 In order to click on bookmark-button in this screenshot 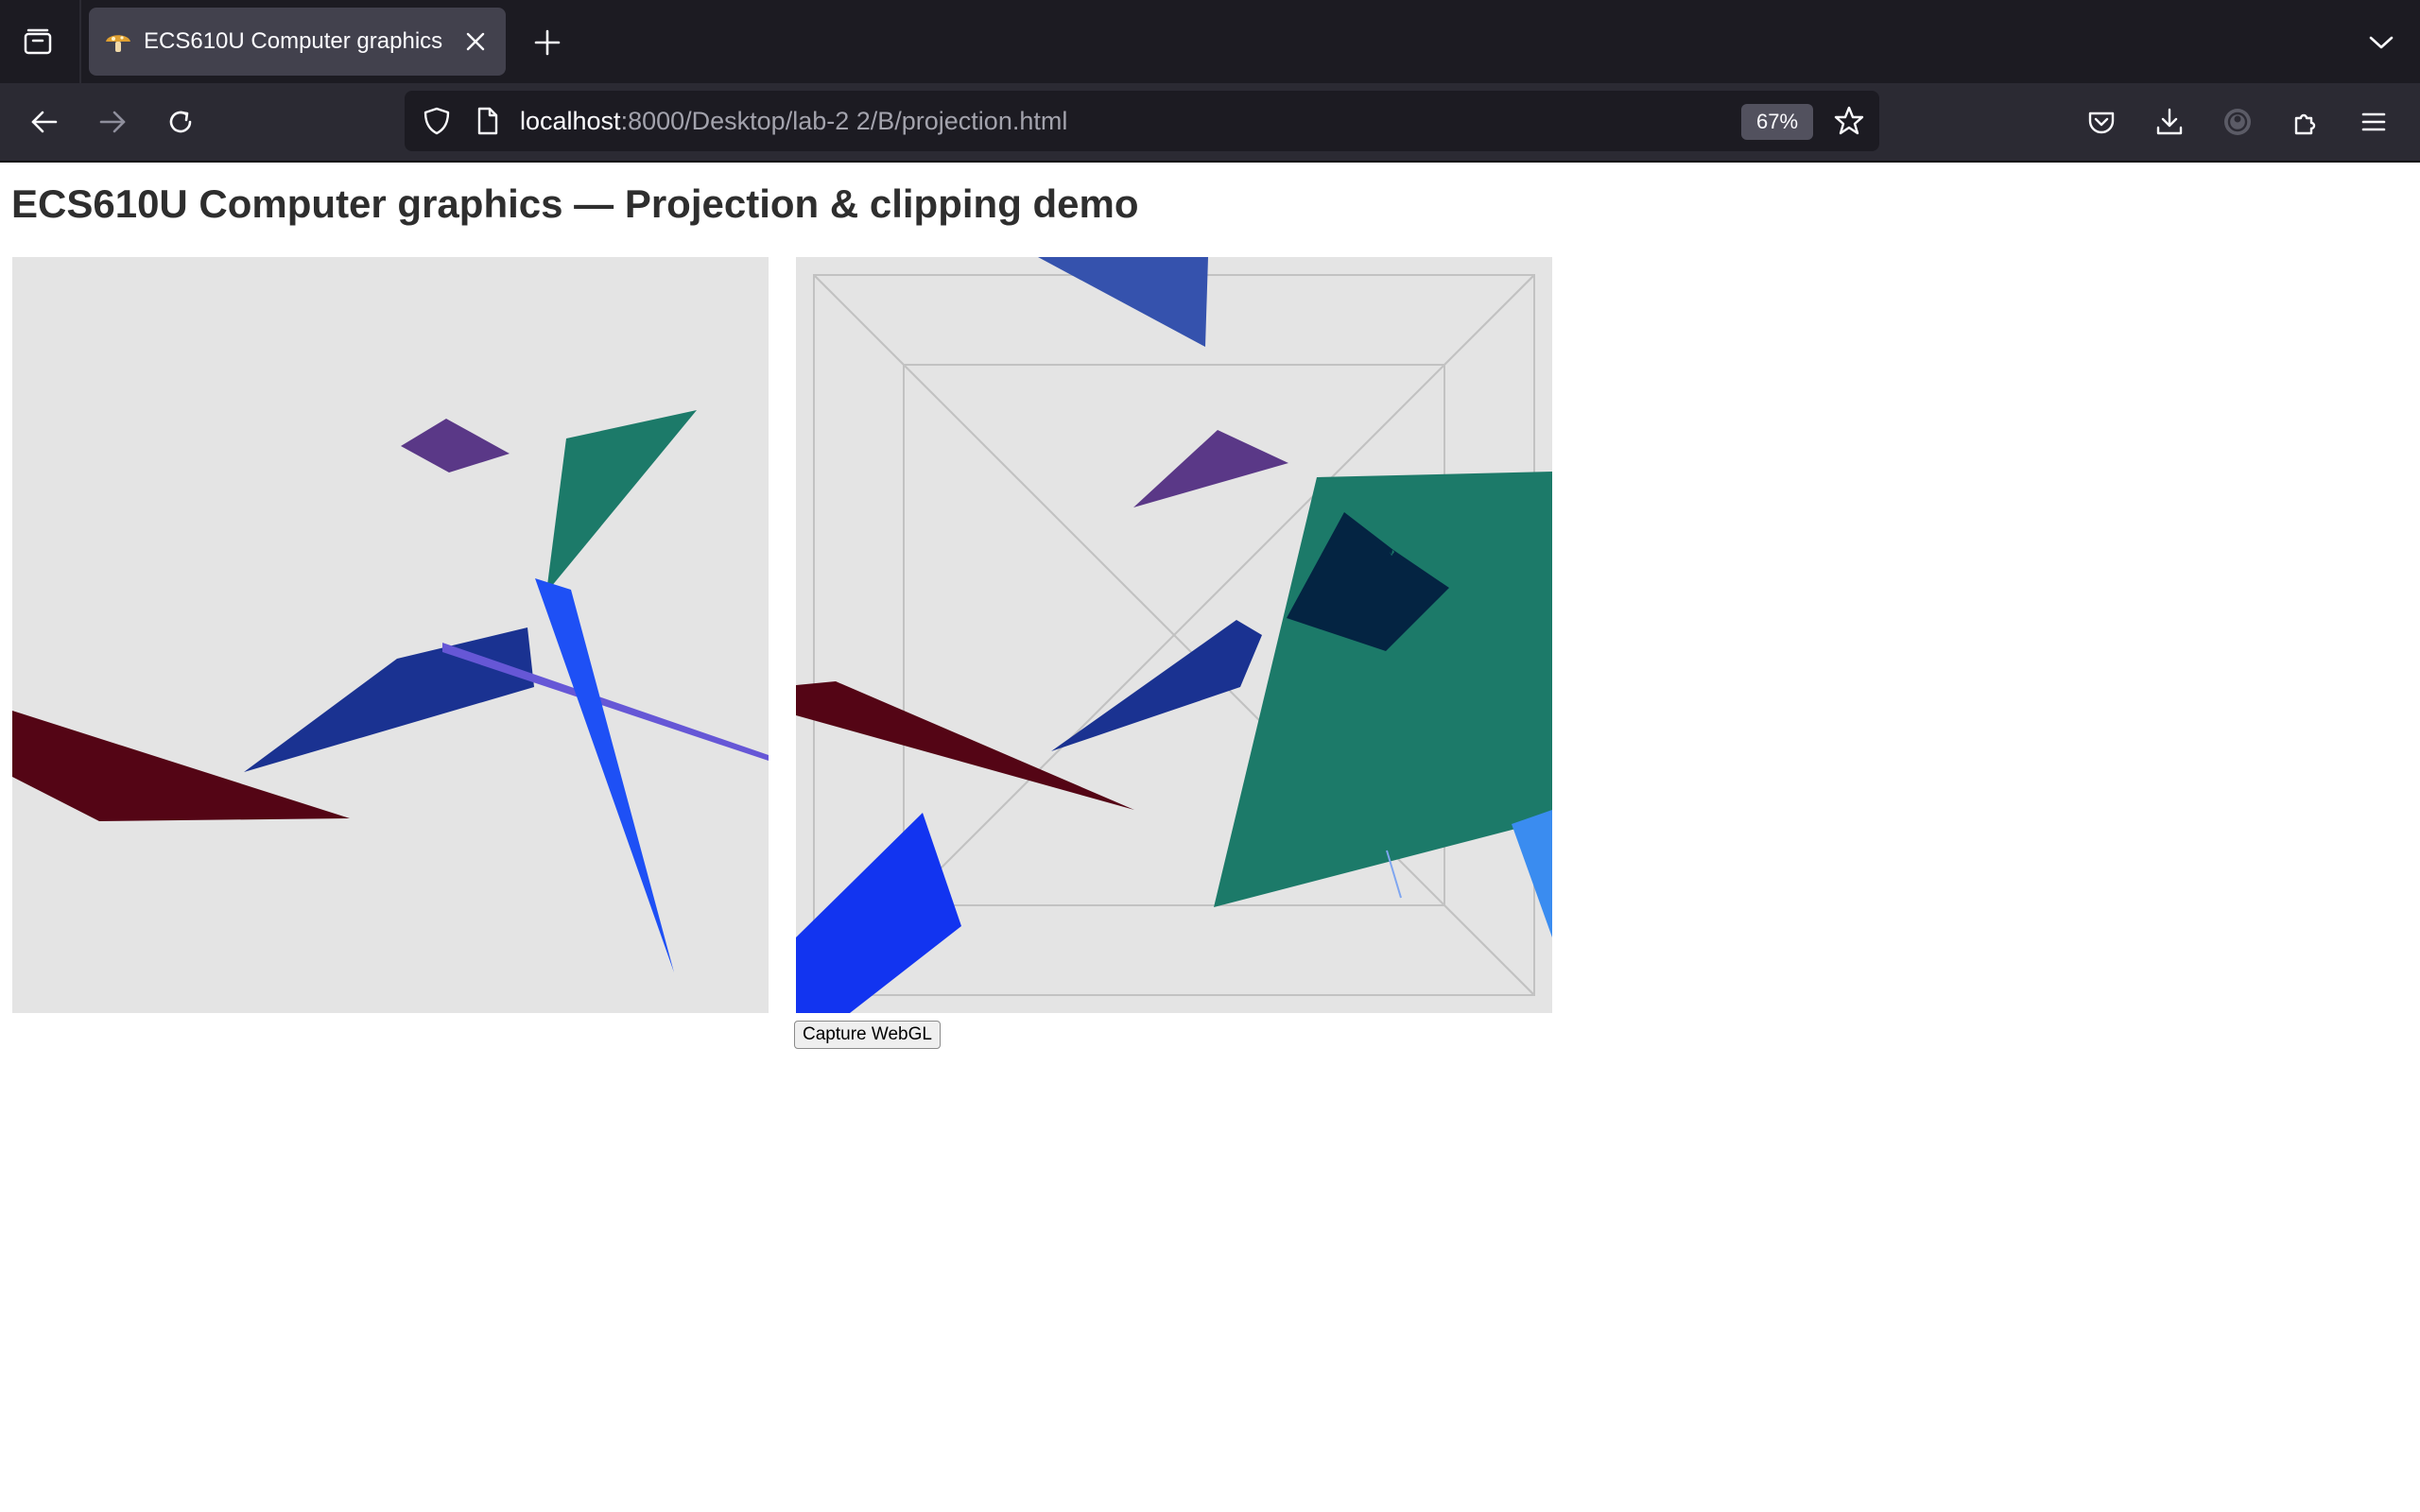, I will do `click(1849, 121)`.